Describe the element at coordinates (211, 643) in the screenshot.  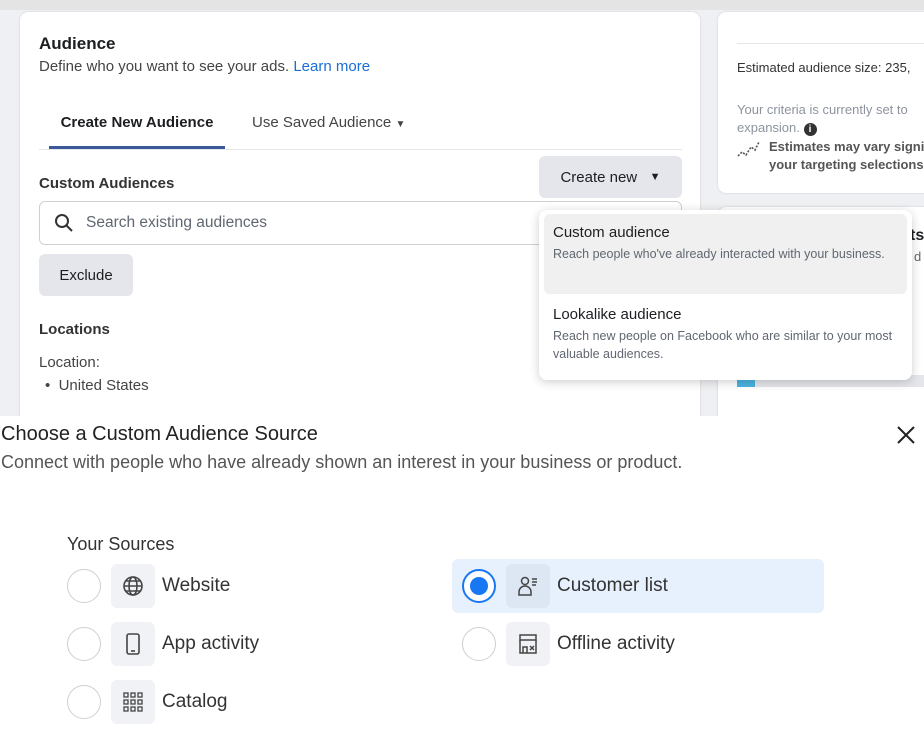
I see `source-label: App activity` at that location.